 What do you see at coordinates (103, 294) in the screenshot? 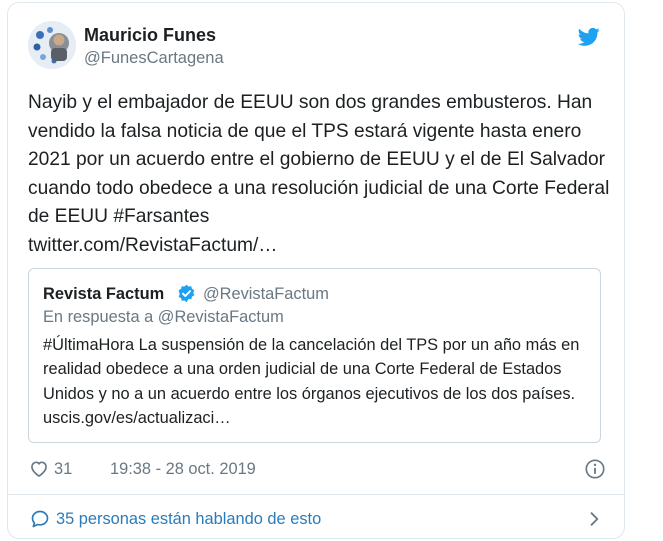
I see `quoted-author-name: Revista Factum` at bounding box center [103, 294].